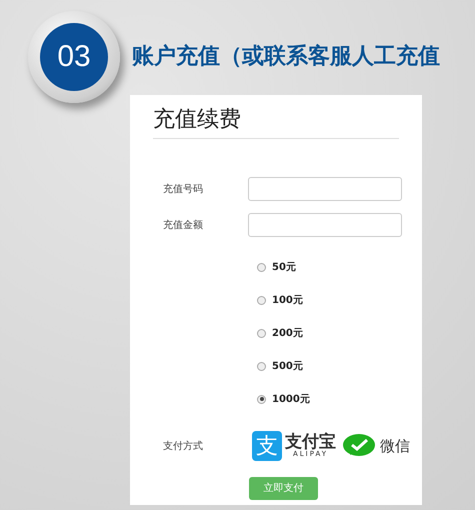 The image size is (475, 510). I want to click on wechat-name: 微信, so click(395, 446).